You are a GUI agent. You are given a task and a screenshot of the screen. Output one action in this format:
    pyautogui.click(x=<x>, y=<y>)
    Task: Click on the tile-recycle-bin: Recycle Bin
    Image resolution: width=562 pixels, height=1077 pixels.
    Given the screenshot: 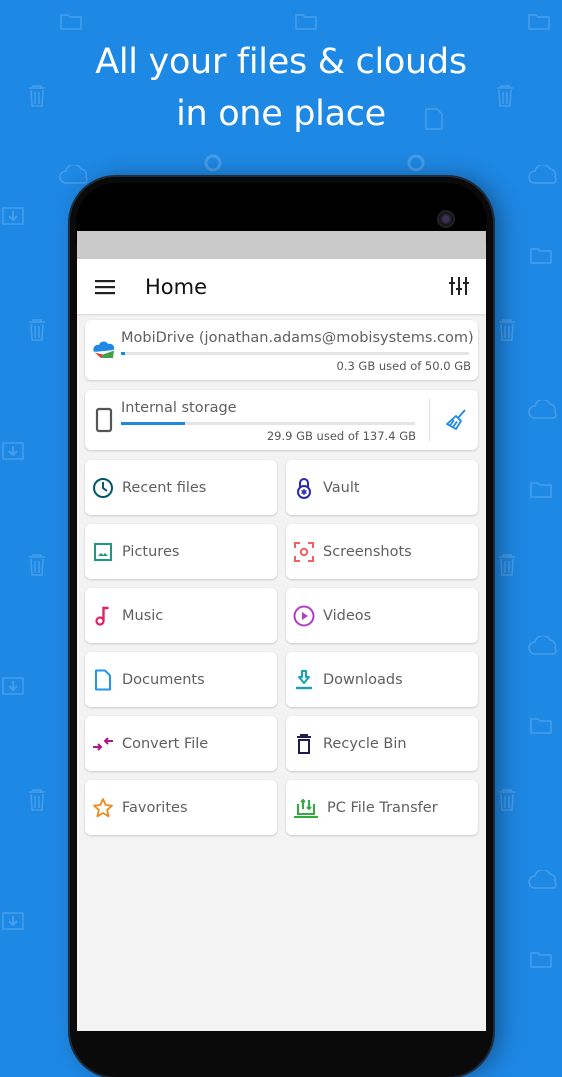 What is the action you would take?
    pyautogui.click(x=382, y=743)
    